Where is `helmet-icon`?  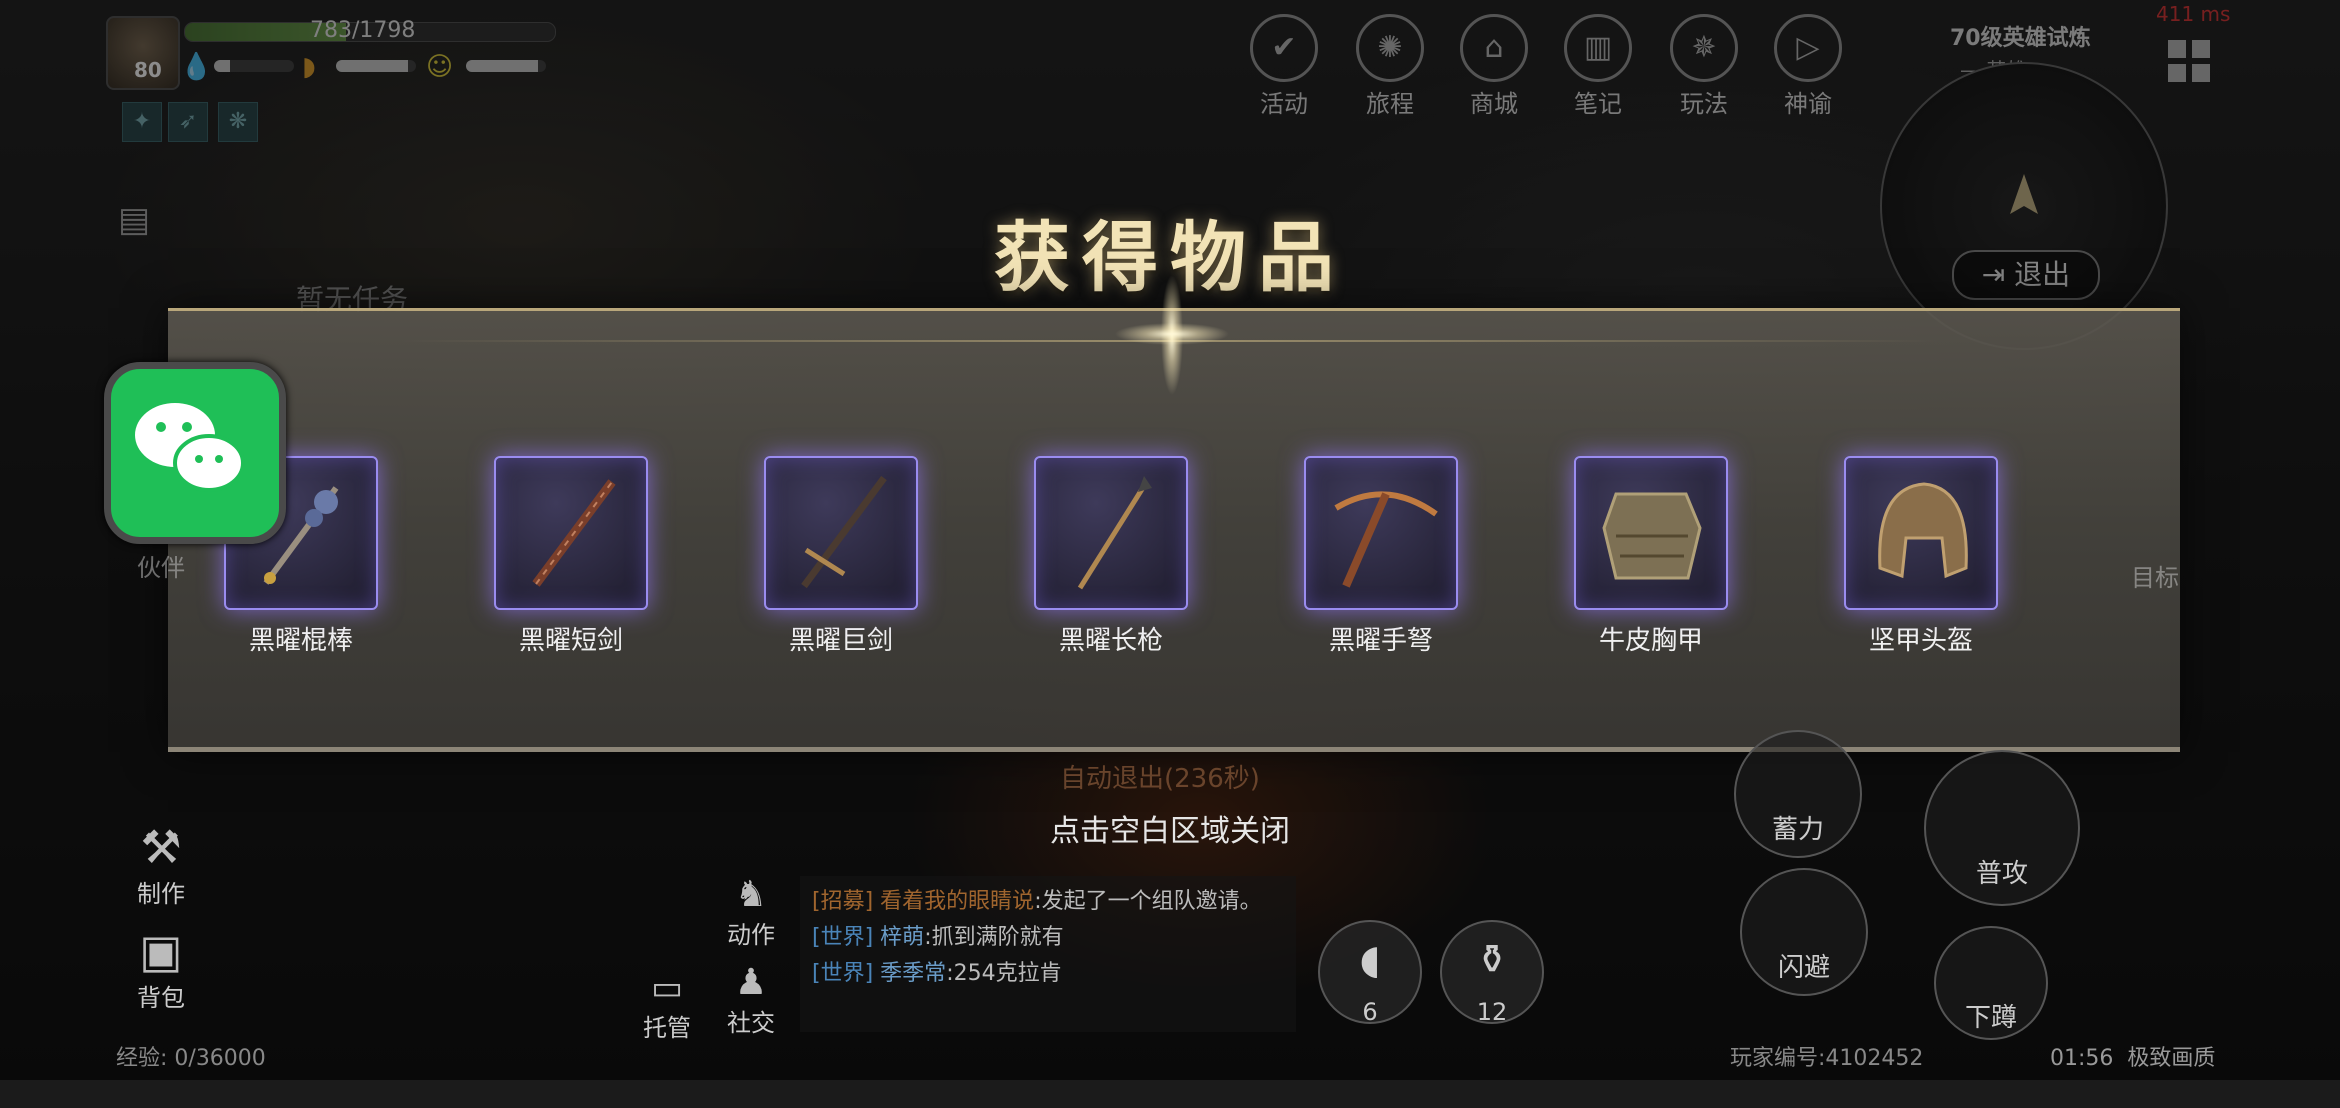
helmet-icon is located at coordinates (1921, 533).